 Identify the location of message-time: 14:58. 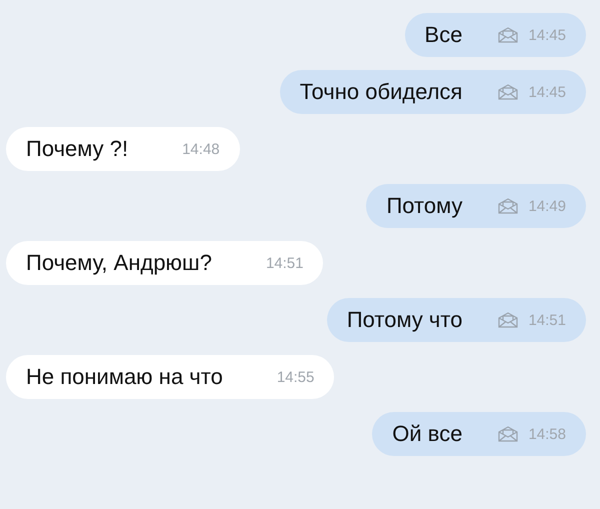
(547, 434).